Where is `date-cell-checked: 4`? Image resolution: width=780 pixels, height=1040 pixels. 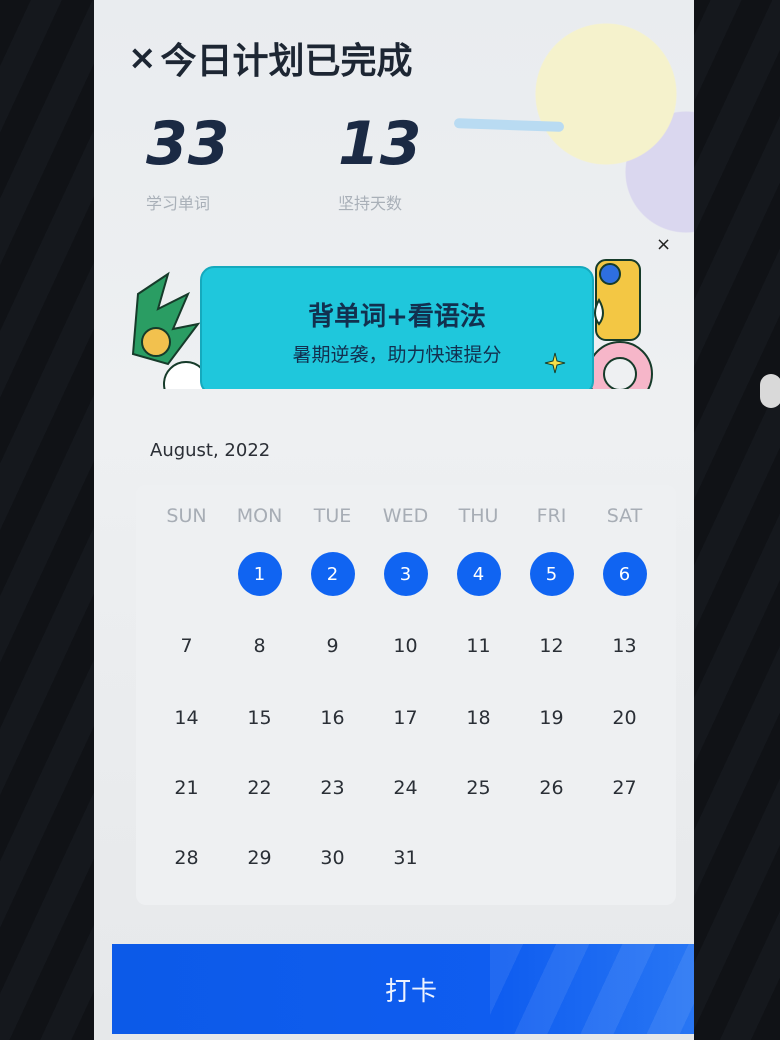 date-cell-checked: 4 is located at coordinates (478, 574).